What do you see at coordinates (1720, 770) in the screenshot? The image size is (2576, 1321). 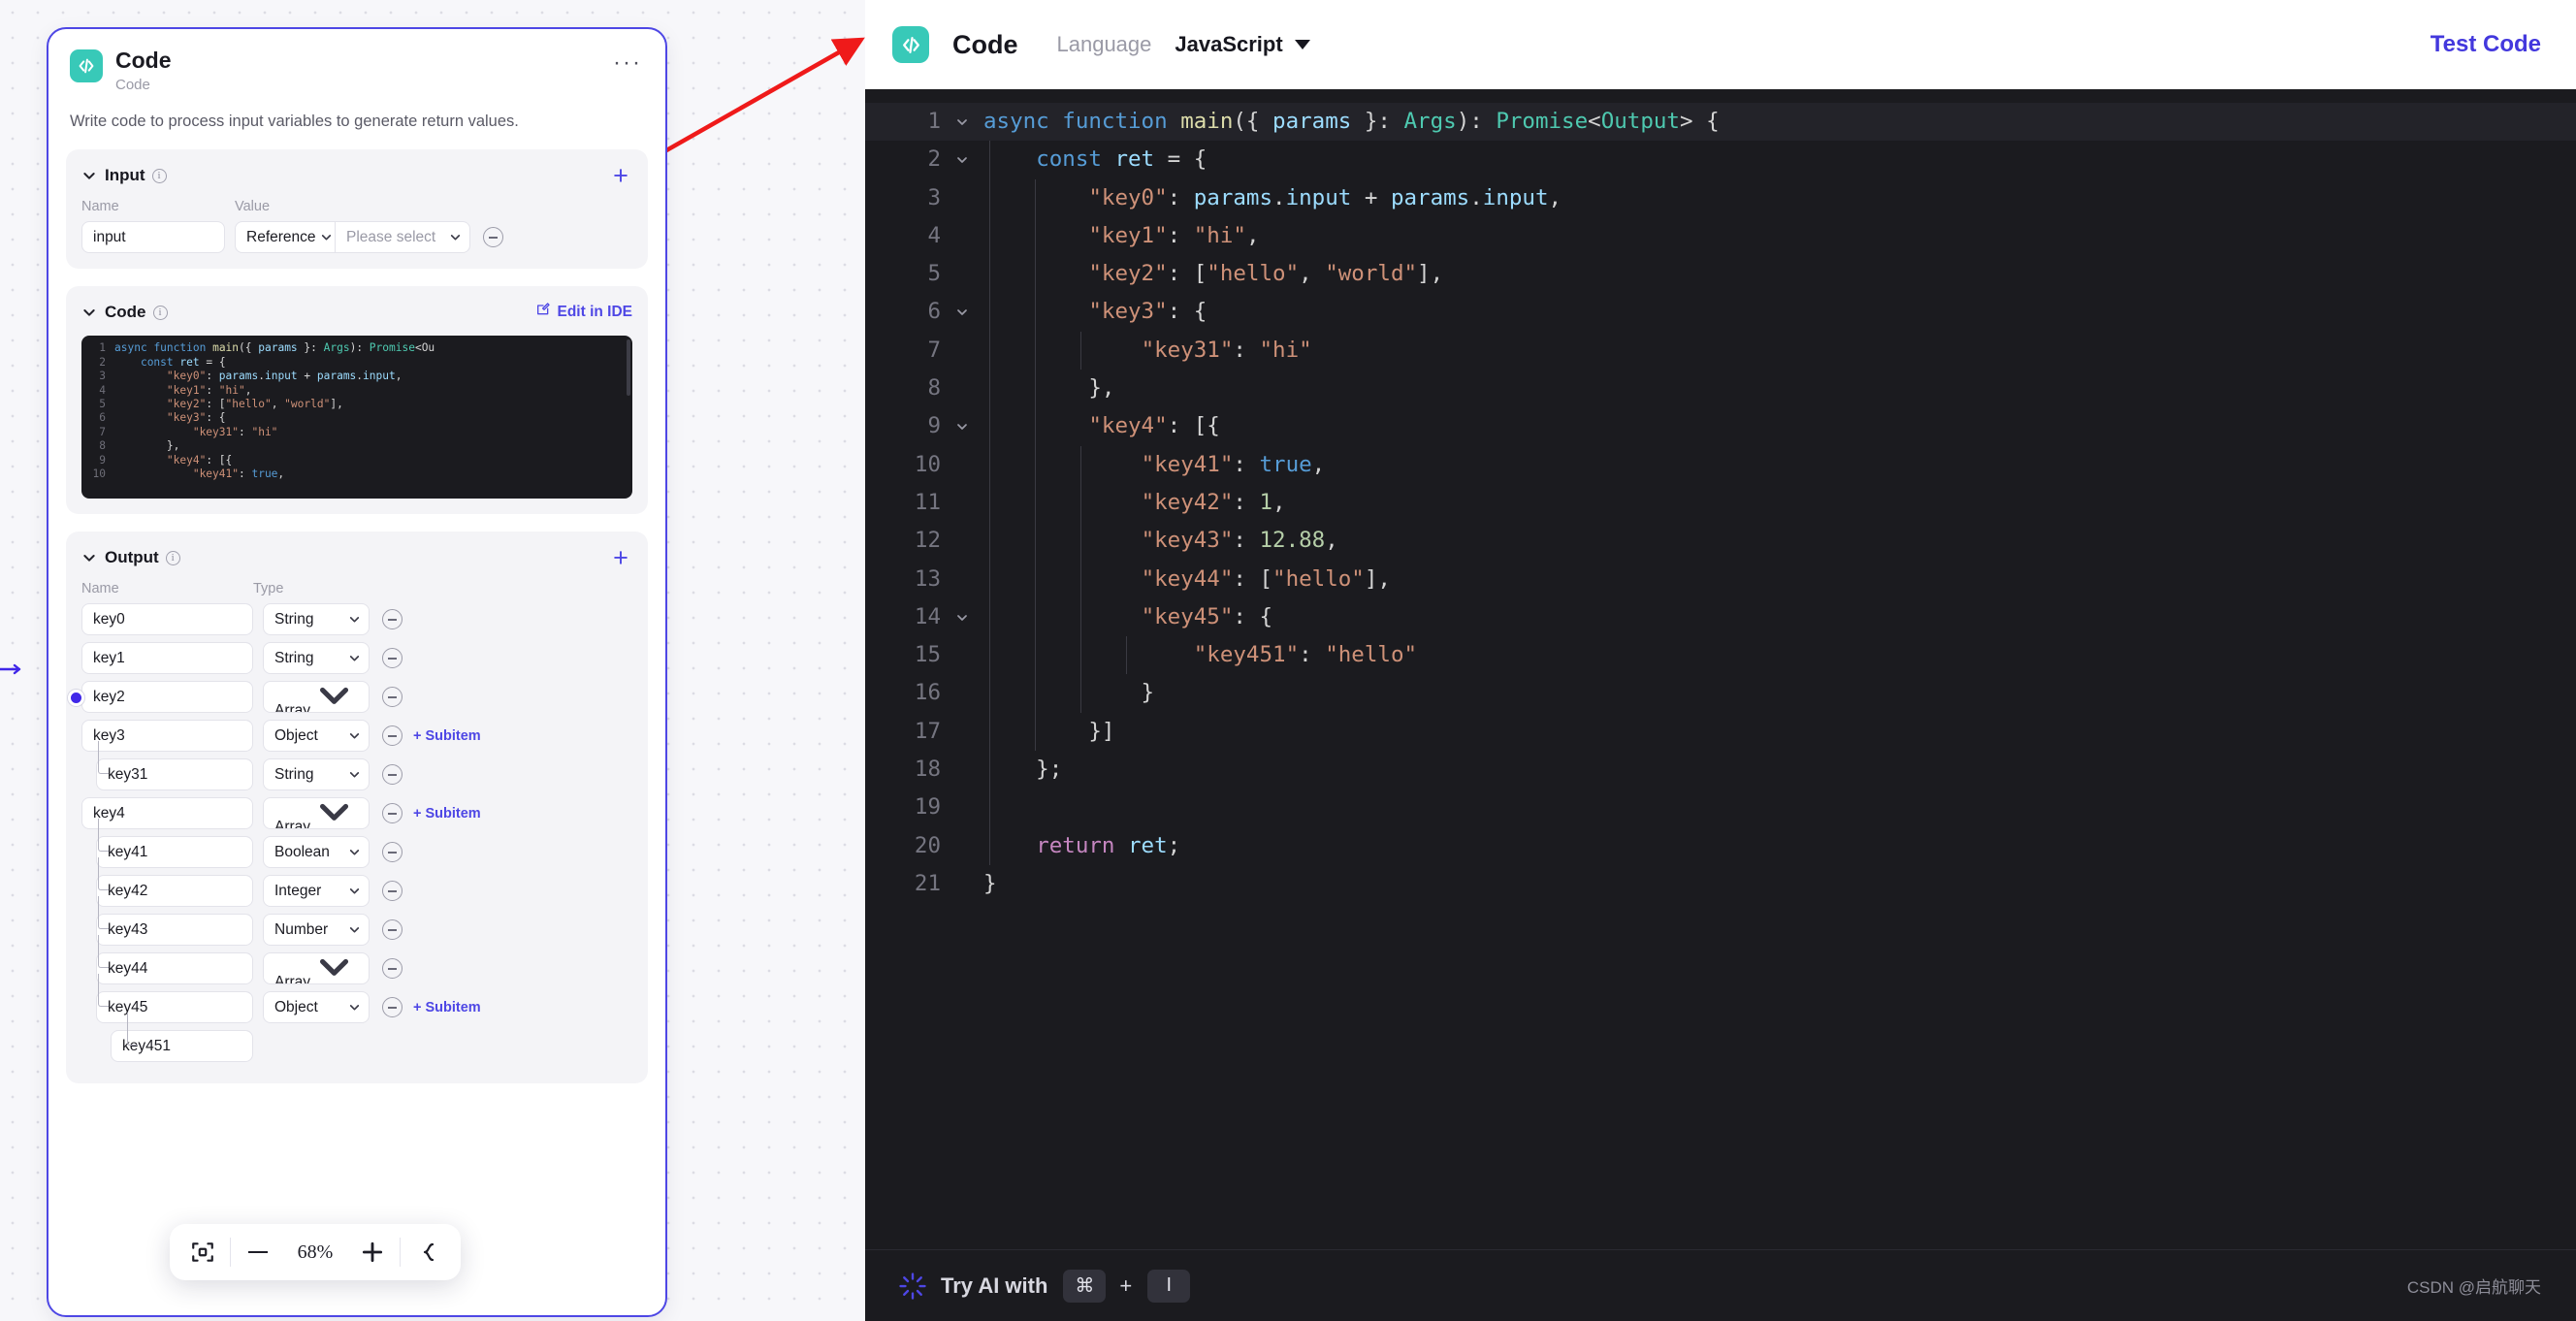 I see `code-line: 18 };` at bounding box center [1720, 770].